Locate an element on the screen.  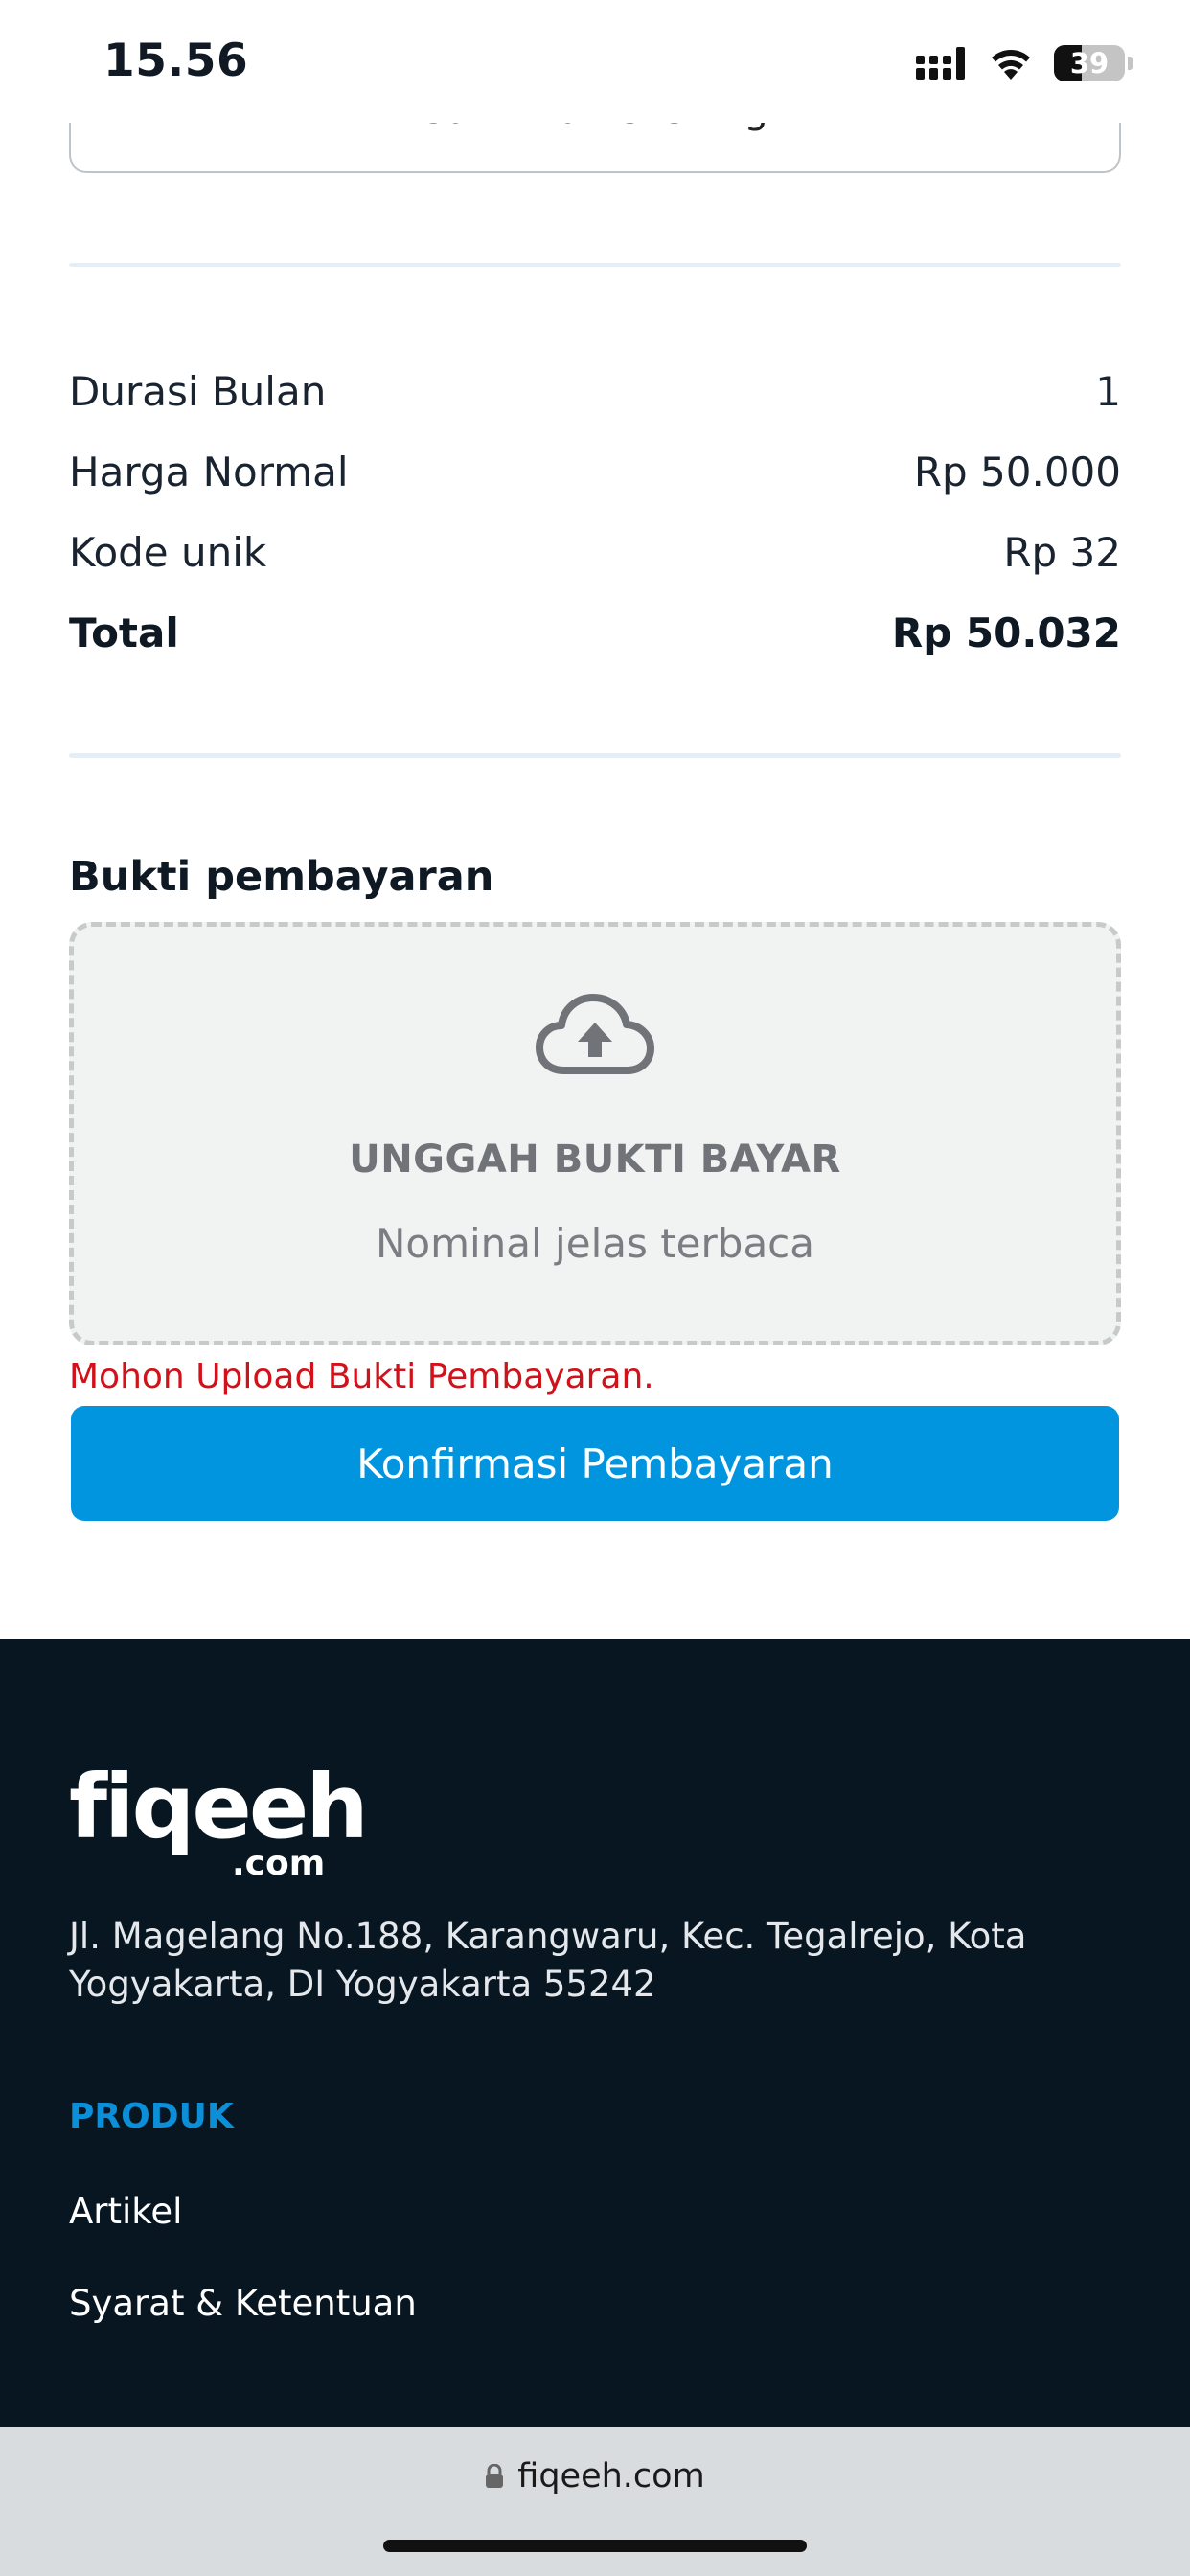
status-icons: 39 is located at coordinates (1025, 63).